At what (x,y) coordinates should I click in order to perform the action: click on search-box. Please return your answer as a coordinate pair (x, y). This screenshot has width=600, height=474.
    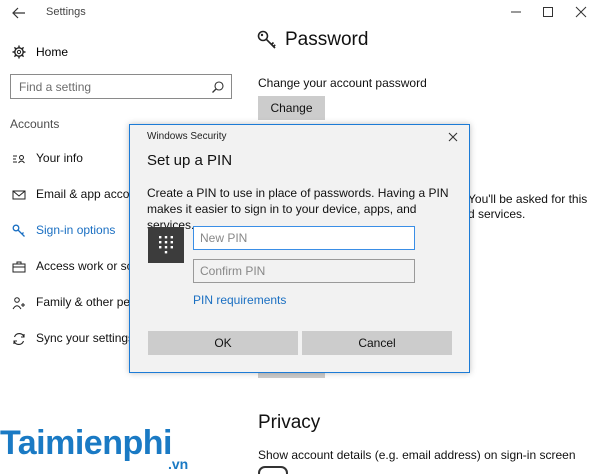
    Looking at the image, I should click on (121, 86).